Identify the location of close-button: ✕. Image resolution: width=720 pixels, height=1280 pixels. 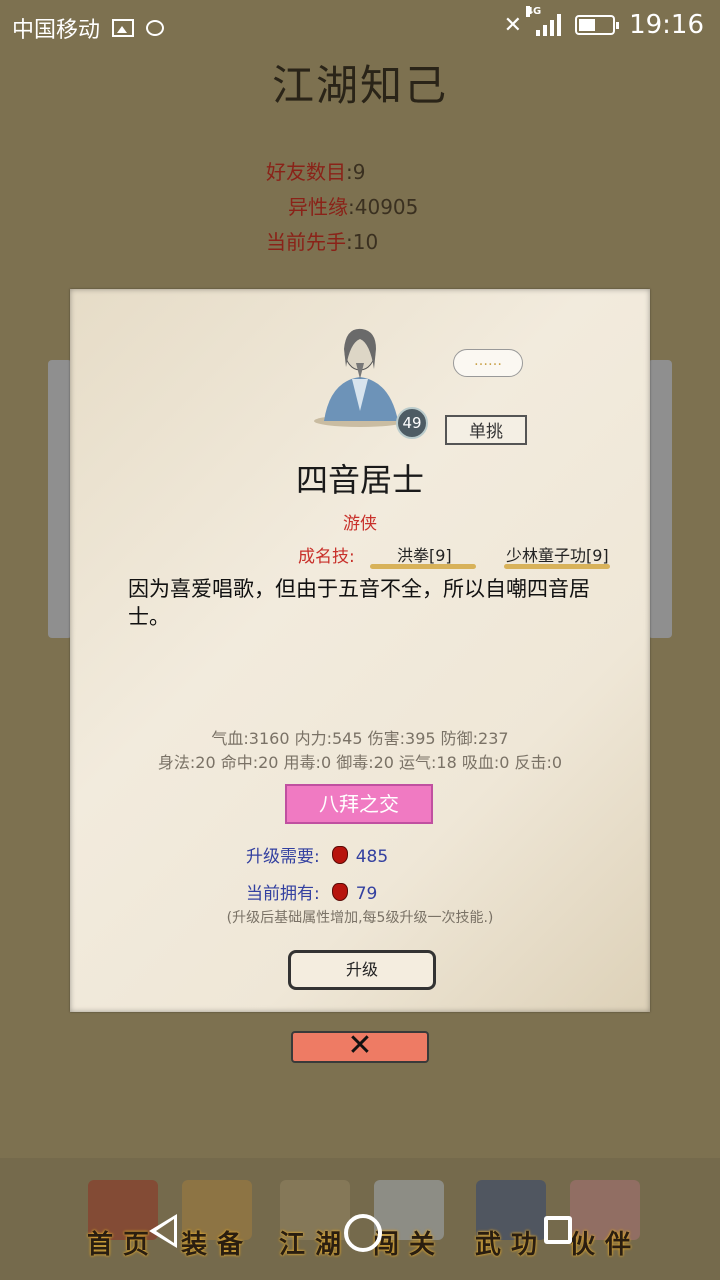
(360, 1047).